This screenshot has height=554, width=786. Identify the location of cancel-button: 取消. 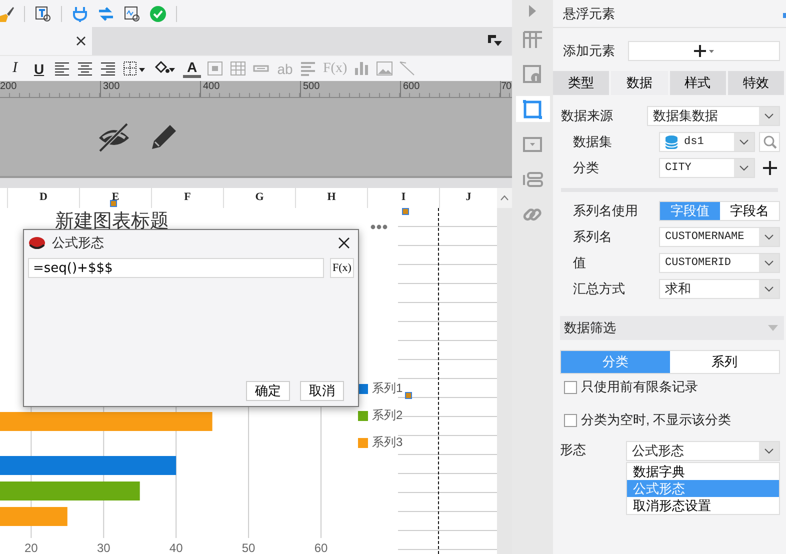
(322, 391).